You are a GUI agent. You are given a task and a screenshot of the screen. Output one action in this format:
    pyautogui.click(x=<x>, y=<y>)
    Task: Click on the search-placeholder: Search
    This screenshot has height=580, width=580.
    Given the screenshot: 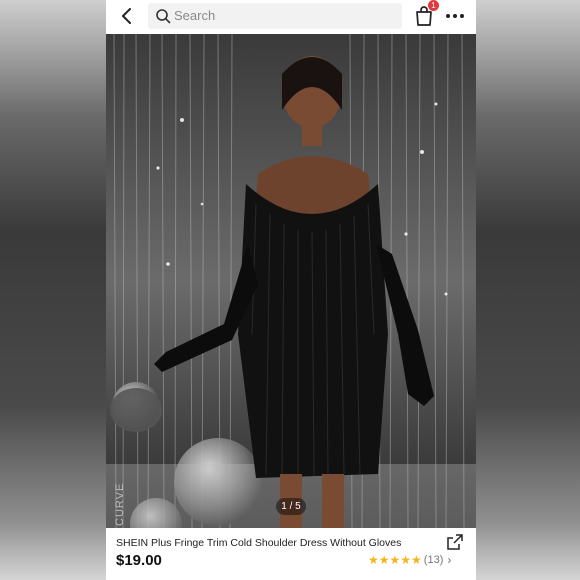 What is the action you would take?
    pyautogui.click(x=195, y=15)
    